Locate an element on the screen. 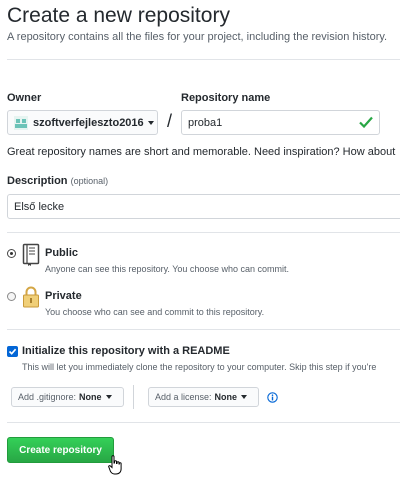 The height and width of the screenshot is (478, 400). create-repository-button: Create repository is located at coordinates (60, 450).